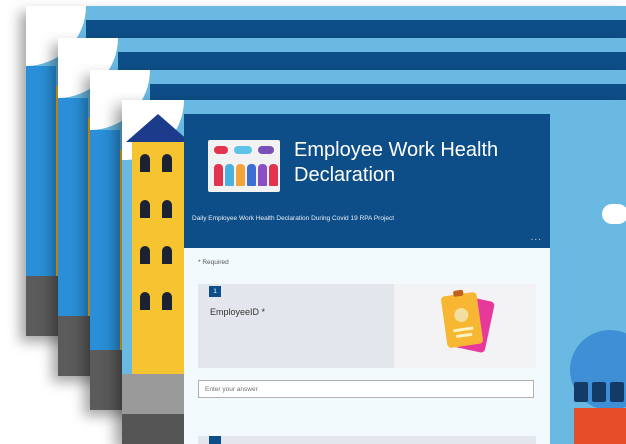 Image resolution: width=626 pixels, height=444 pixels. What do you see at coordinates (153, 429) in the screenshot?
I see `street` at bounding box center [153, 429].